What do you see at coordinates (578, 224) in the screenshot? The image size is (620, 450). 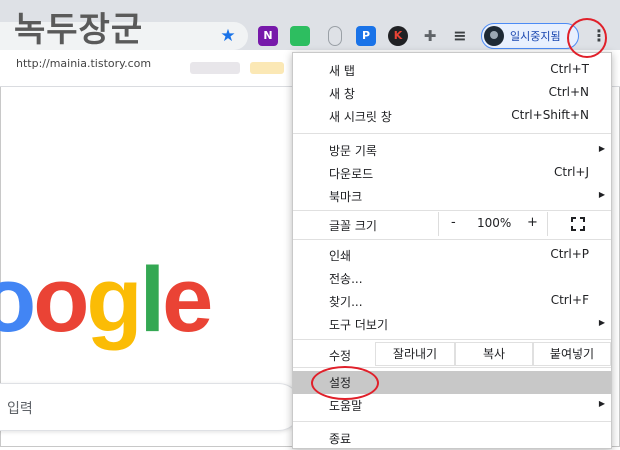 I see `fullscreen-icon` at bounding box center [578, 224].